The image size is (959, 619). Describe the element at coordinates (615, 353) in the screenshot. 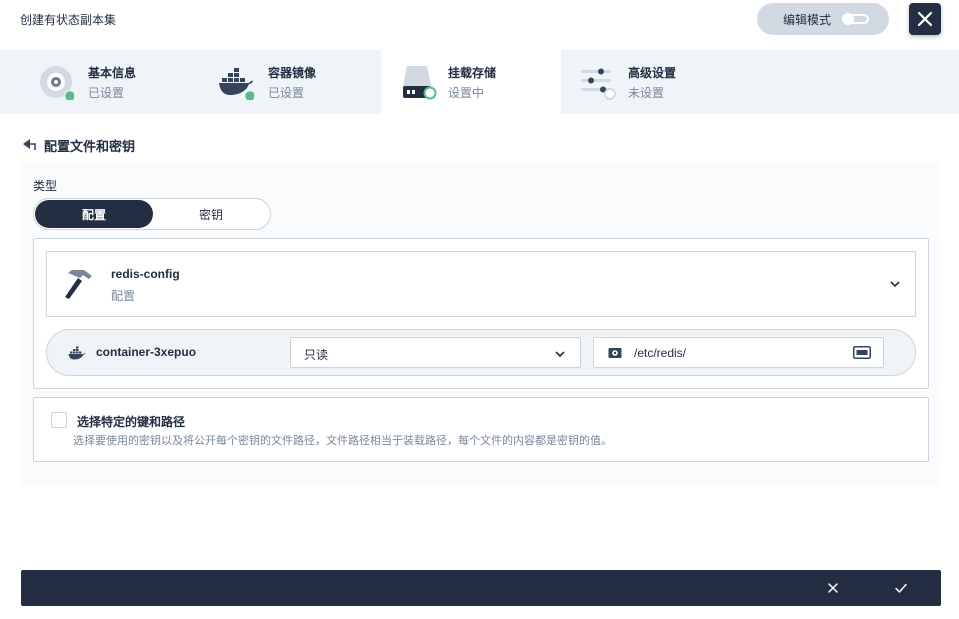

I see `disk-icon` at that location.